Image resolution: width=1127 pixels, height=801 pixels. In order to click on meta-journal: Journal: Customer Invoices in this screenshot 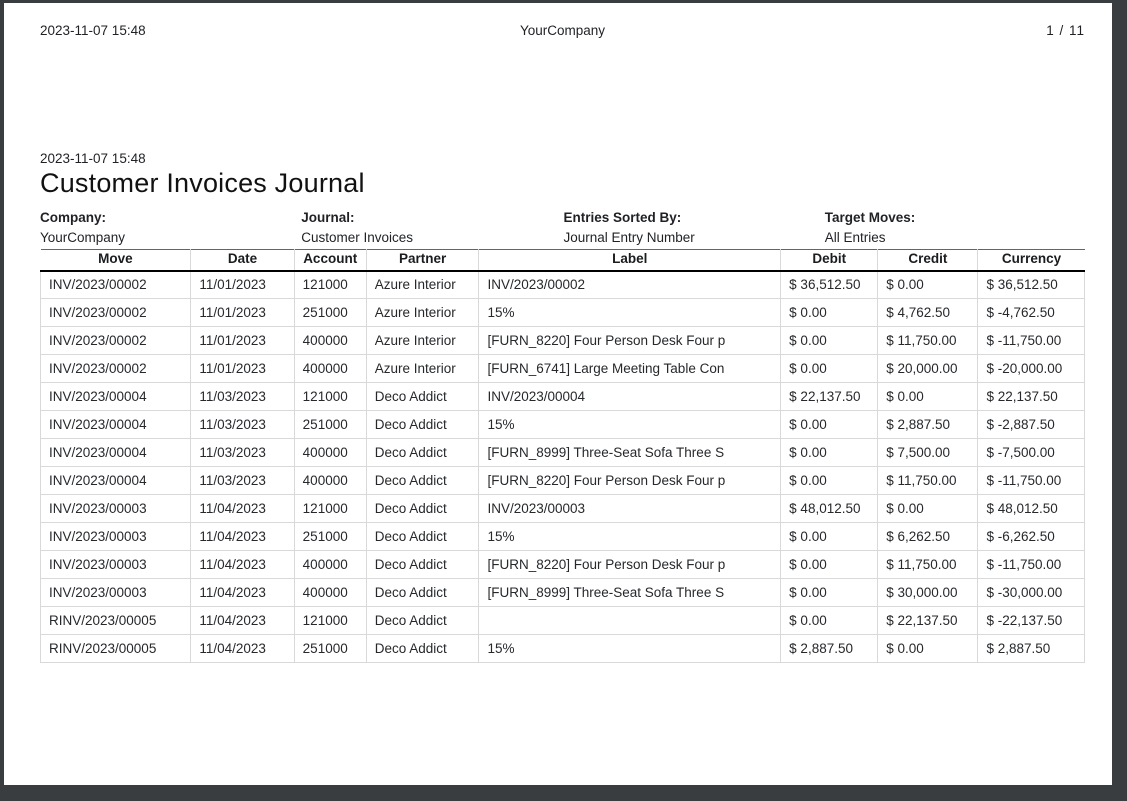, I will do `click(431, 228)`.